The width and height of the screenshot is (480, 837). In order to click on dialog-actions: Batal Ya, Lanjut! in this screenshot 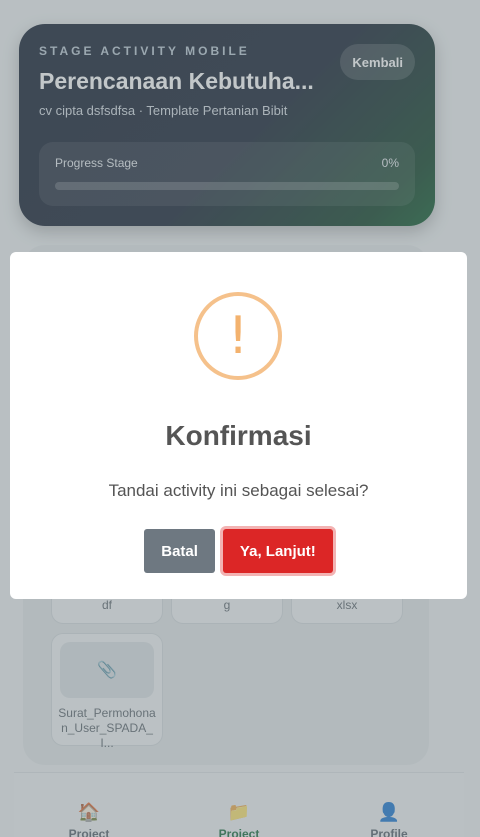, I will do `click(238, 551)`.